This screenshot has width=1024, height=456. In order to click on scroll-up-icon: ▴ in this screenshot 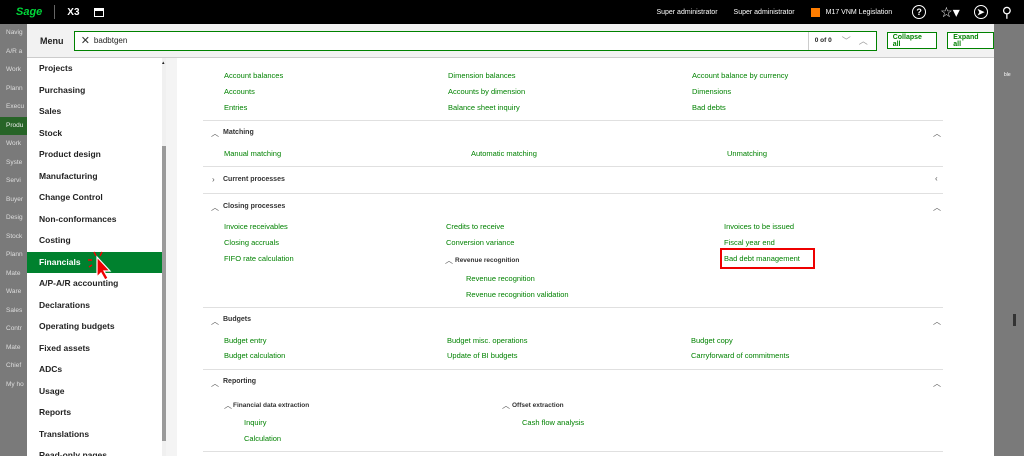, I will do `click(163, 63)`.